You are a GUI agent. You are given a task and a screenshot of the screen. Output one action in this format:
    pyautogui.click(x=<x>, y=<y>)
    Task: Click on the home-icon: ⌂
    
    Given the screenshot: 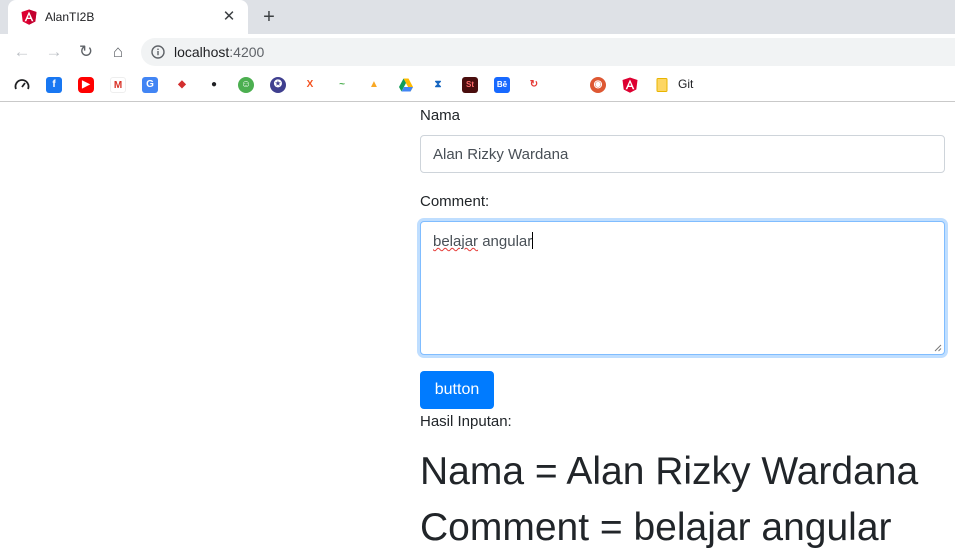 What is the action you would take?
    pyautogui.click(x=118, y=52)
    